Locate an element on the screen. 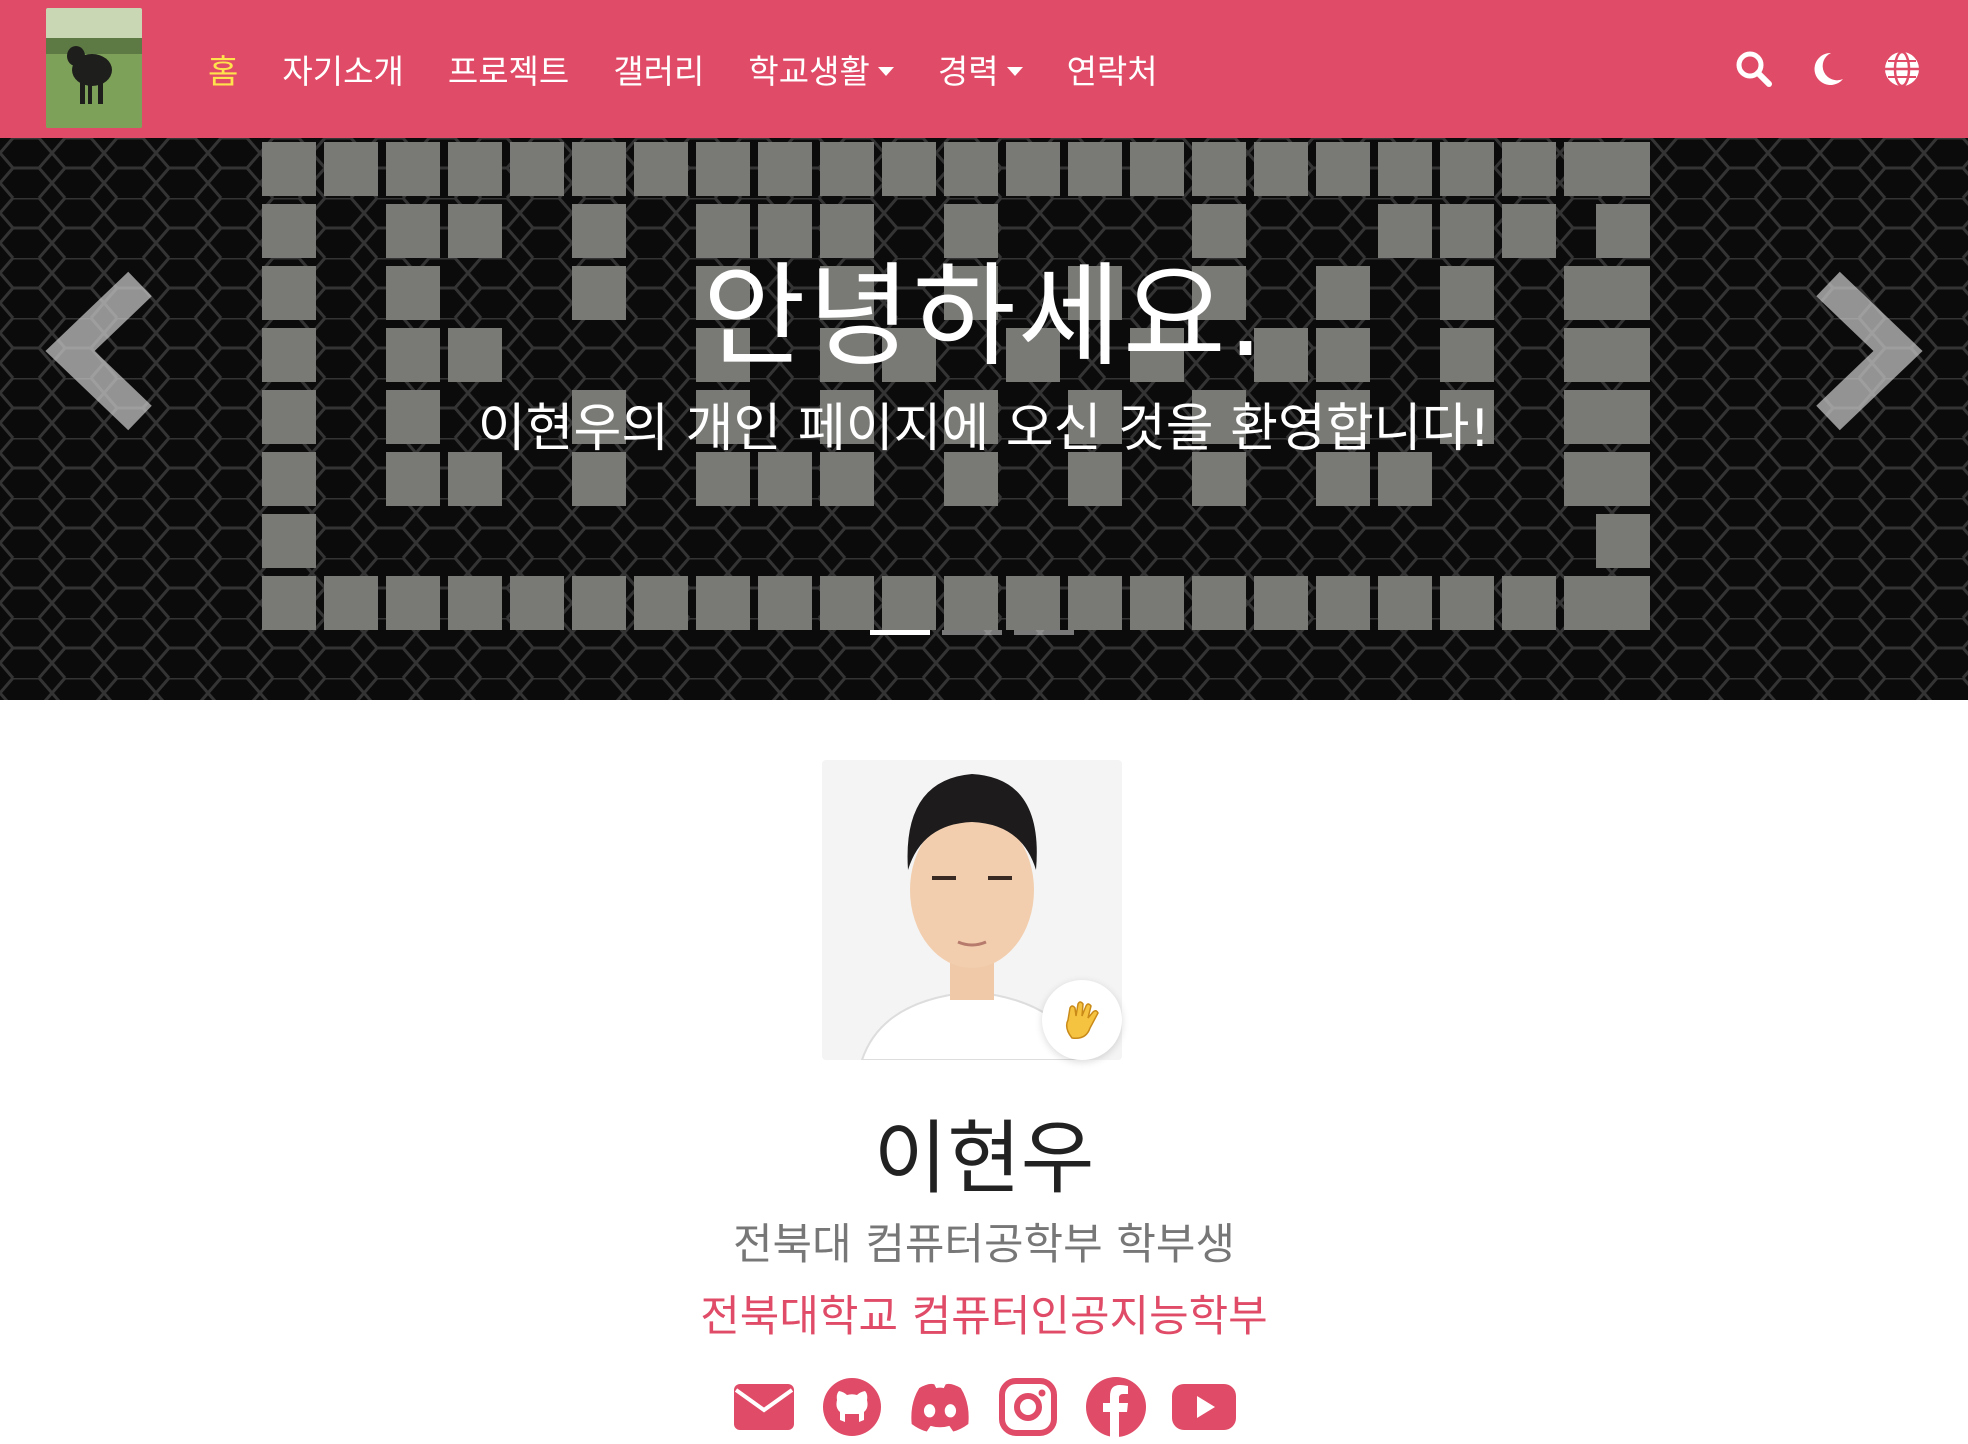  waving-hand-icon is located at coordinates (1082, 1020).